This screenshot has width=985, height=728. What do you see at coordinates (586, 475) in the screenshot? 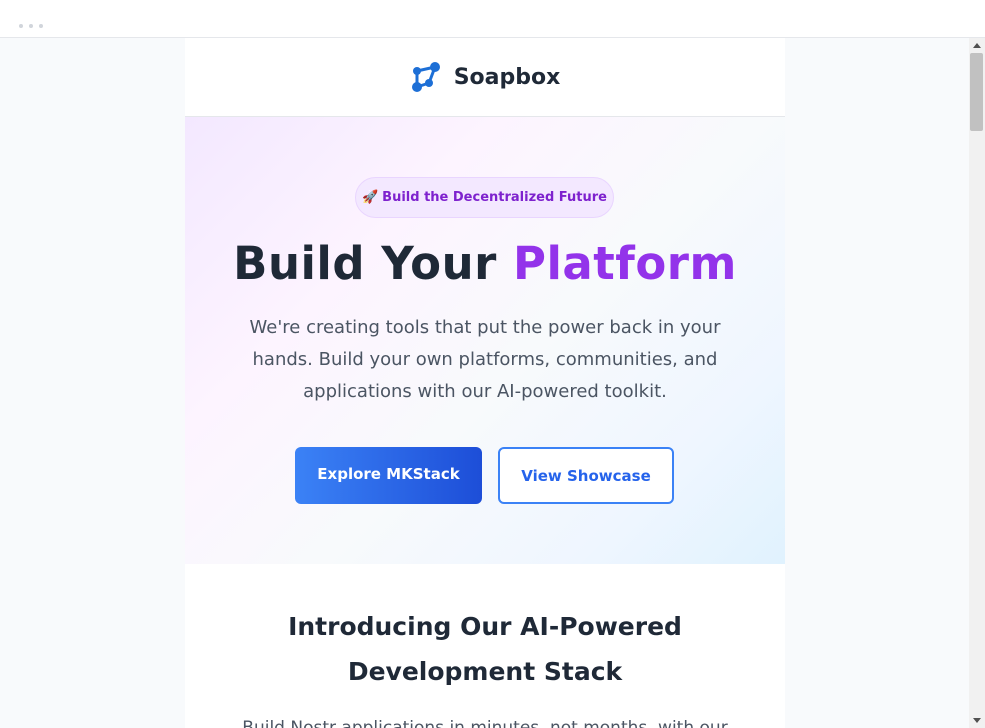
I see `view-showcase-button: View Showcase` at bounding box center [586, 475].